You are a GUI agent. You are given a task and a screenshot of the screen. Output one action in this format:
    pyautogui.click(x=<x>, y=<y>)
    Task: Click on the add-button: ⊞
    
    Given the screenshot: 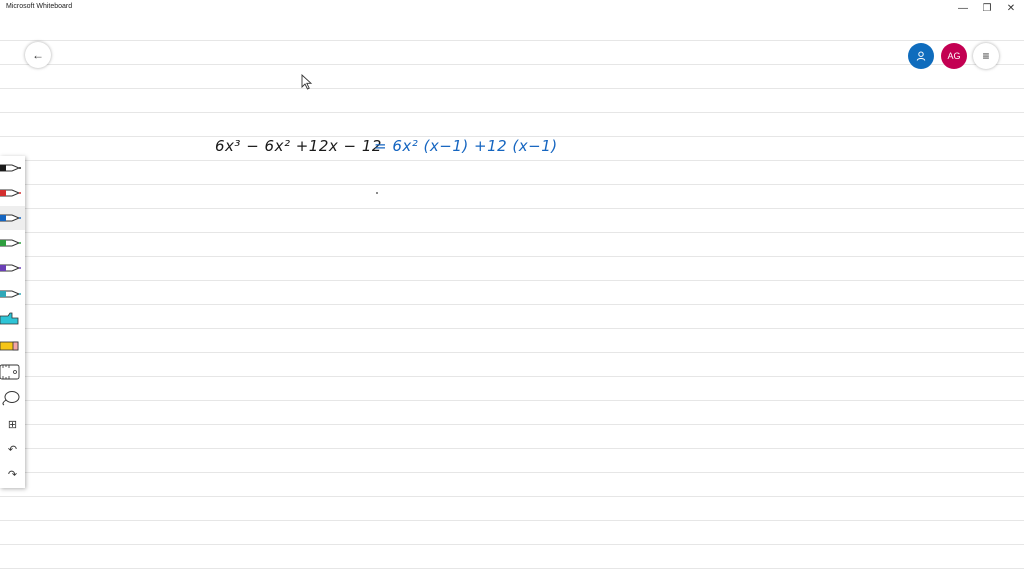 What is the action you would take?
    pyautogui.click(x=12, y=424)
    